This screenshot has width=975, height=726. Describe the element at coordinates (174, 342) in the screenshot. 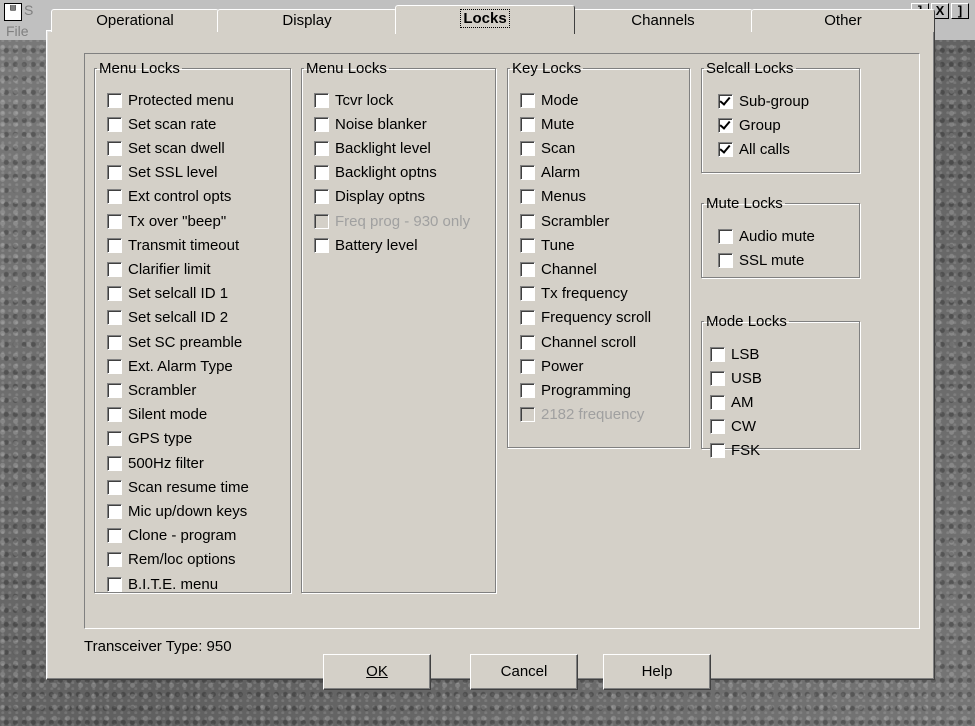

I see `checkbox-row: Set SC preamble` at that location.